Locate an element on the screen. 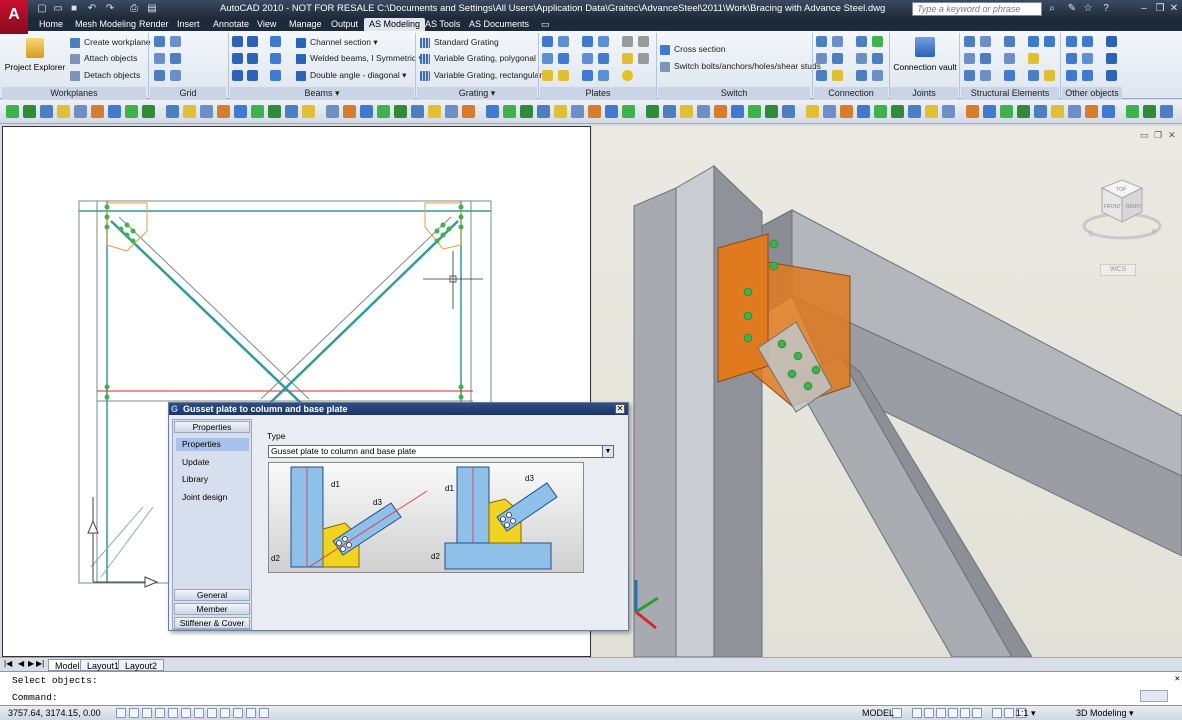  attach-objects-button: Attach objects is located at coordinates (103, 58).